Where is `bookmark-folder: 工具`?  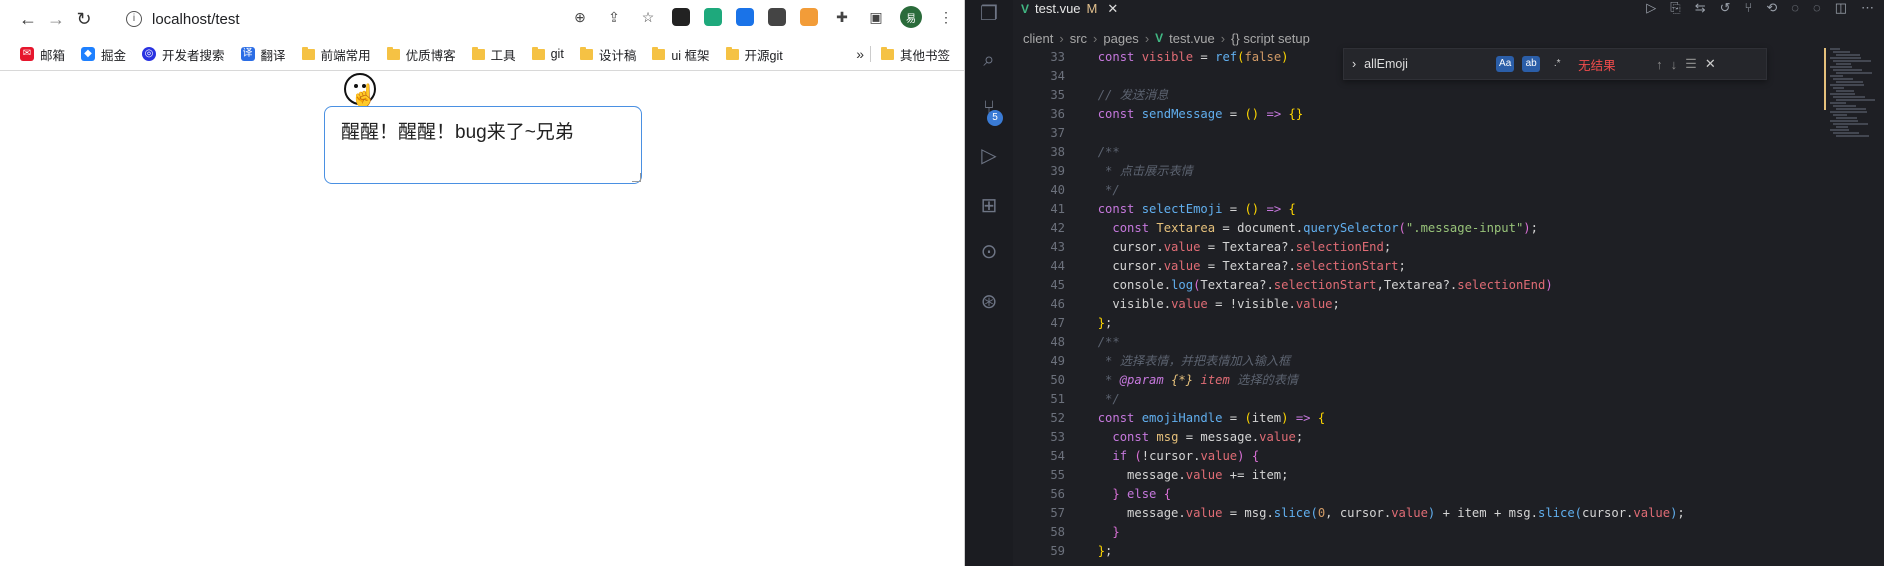 bookmark-folder: 工具 is located at coordinates (493, 54).